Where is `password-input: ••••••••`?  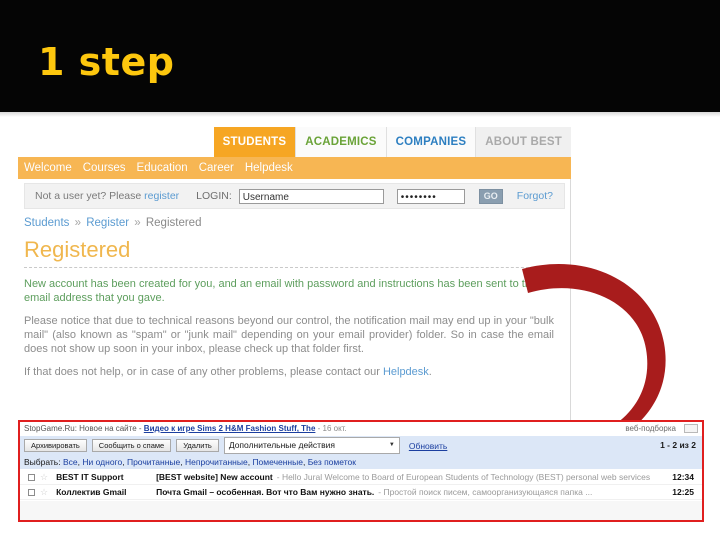 password-input: •••••••• is located at coordinates (430, 196).